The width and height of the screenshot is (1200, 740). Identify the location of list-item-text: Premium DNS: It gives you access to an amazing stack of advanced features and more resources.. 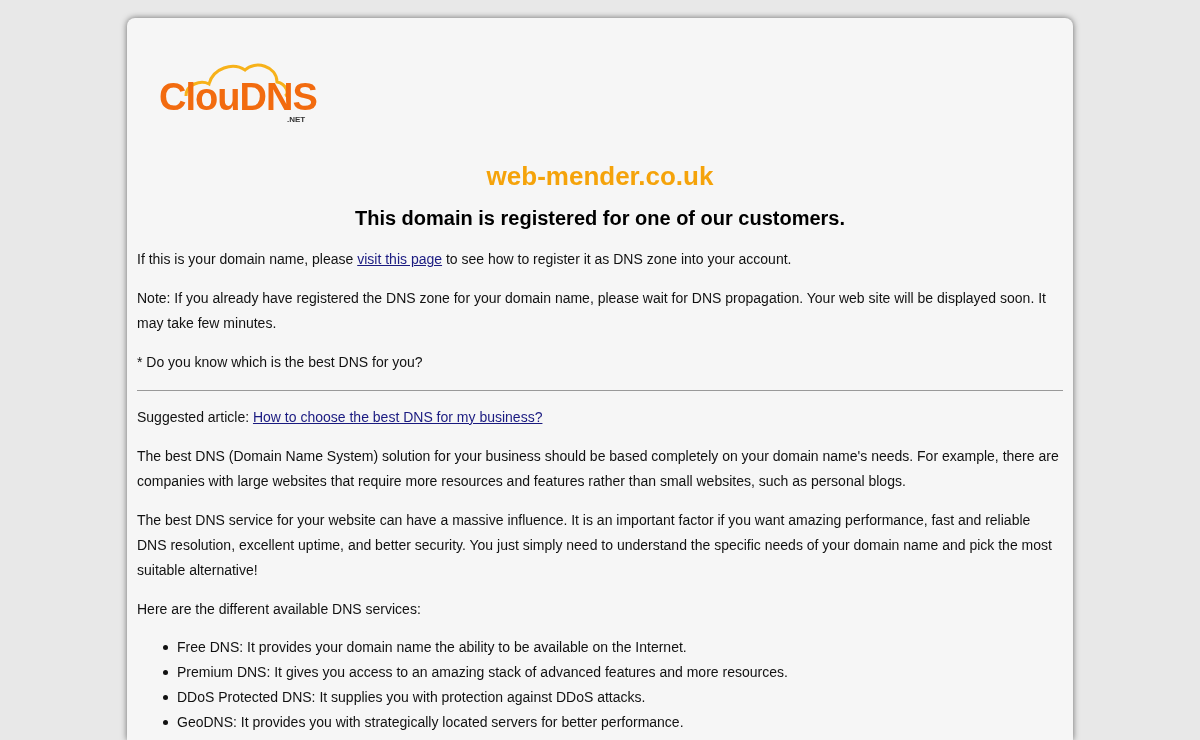
(482, 672).